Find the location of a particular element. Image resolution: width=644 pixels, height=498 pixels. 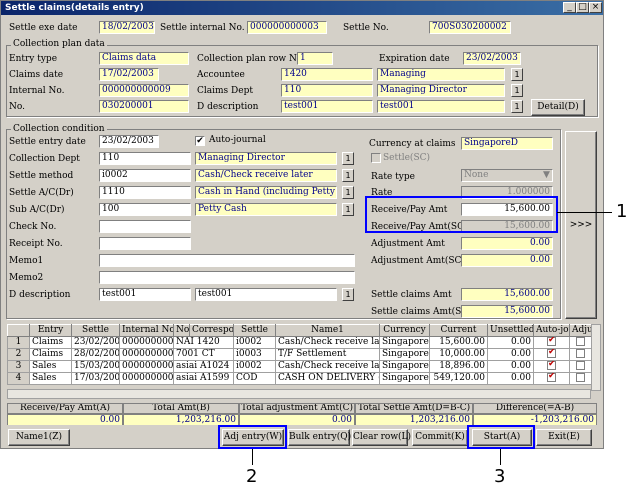

vertical-scrollbar is located at coordinates (596, 357).